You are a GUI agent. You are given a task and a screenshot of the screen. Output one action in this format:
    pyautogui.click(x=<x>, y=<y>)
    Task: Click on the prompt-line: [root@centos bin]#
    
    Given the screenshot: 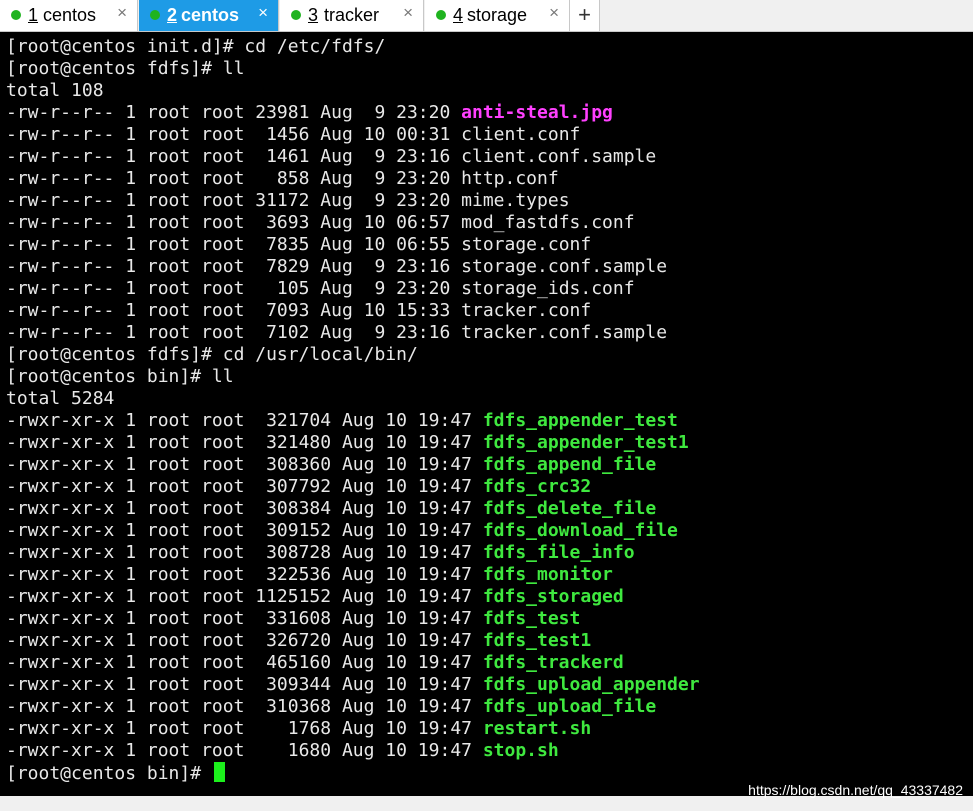 What is the action you would take?
    pyautogui.click(x=486, y=773)
    